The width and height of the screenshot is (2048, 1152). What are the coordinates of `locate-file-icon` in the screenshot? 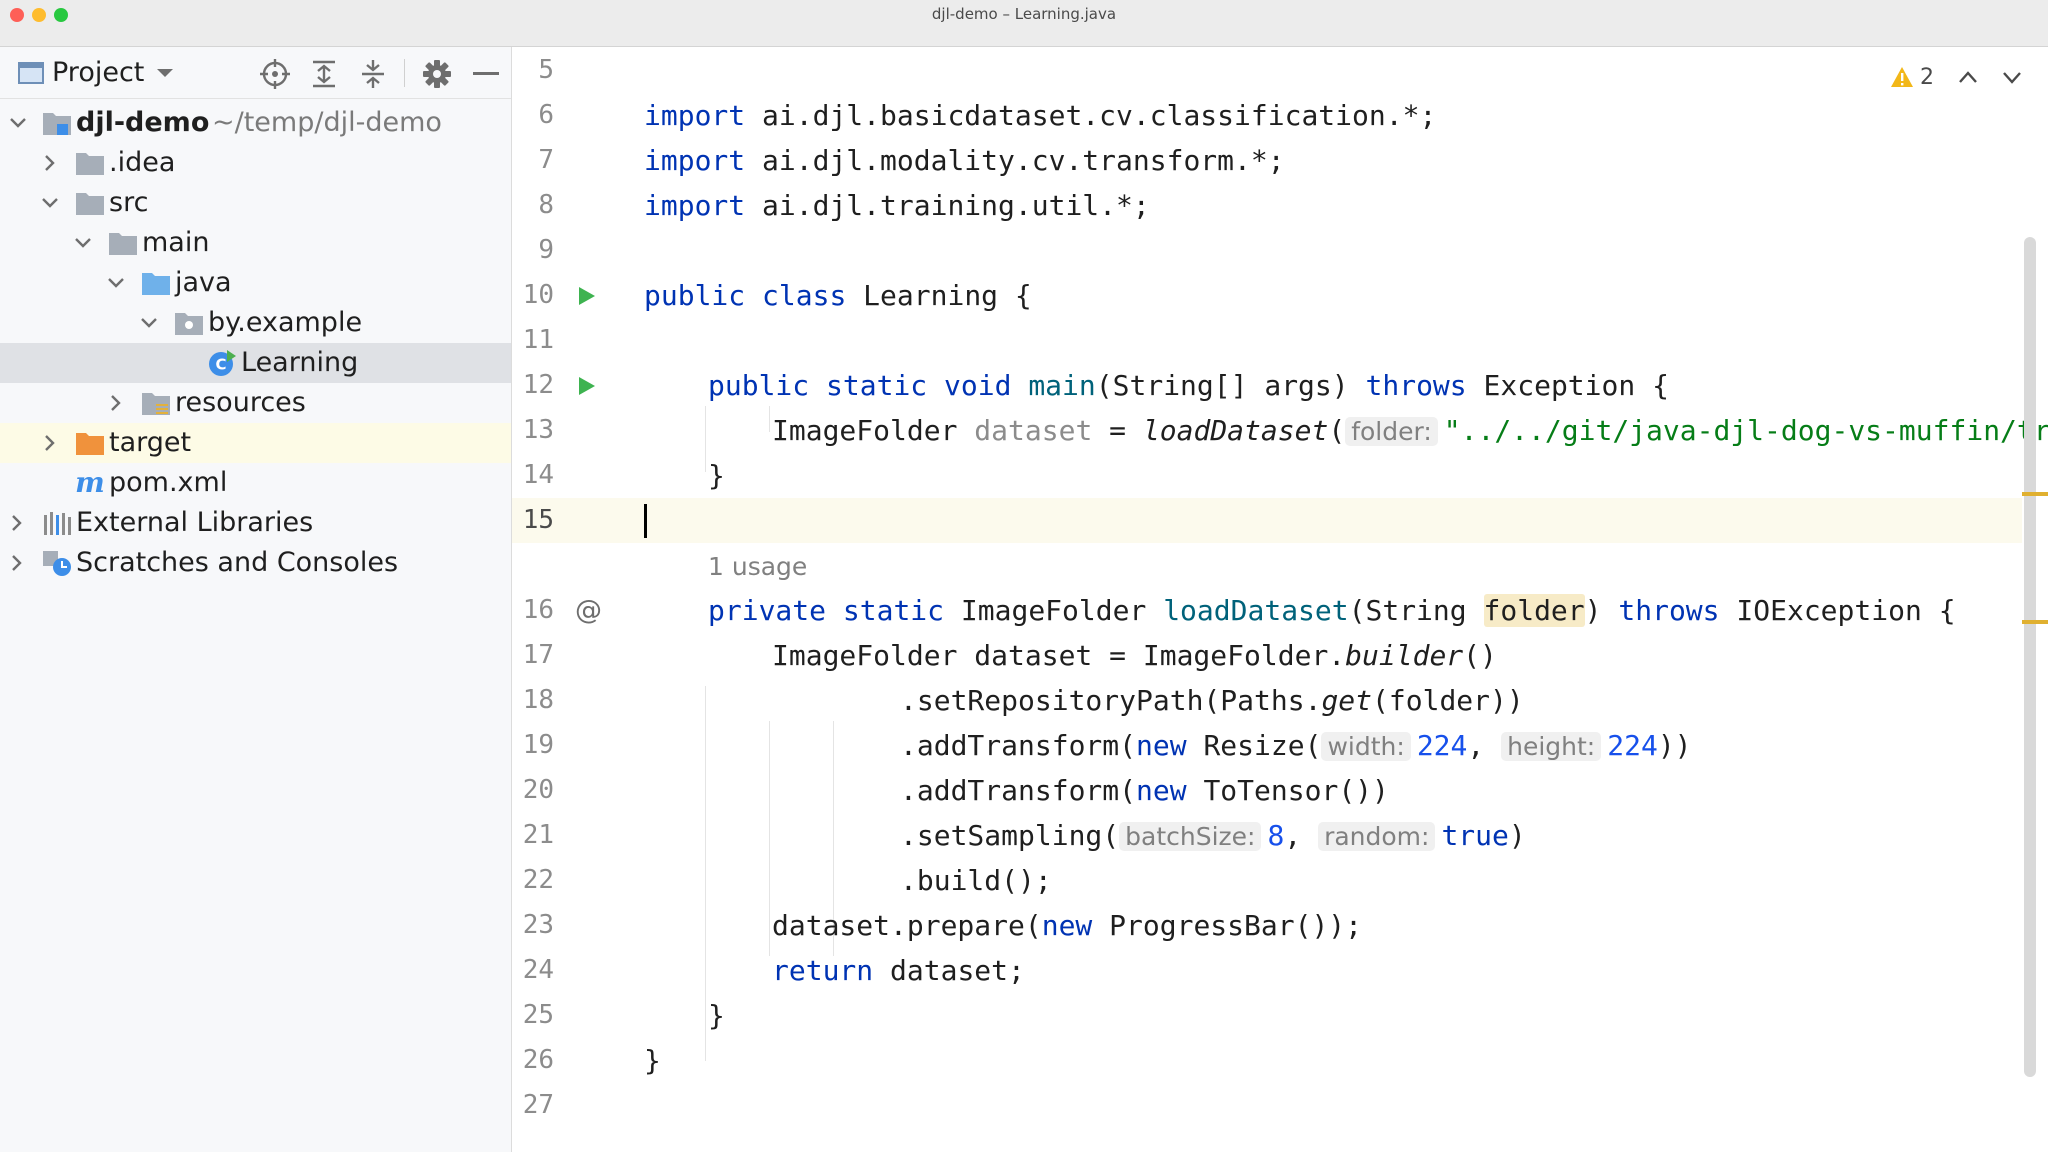 It's located at (275, 74).